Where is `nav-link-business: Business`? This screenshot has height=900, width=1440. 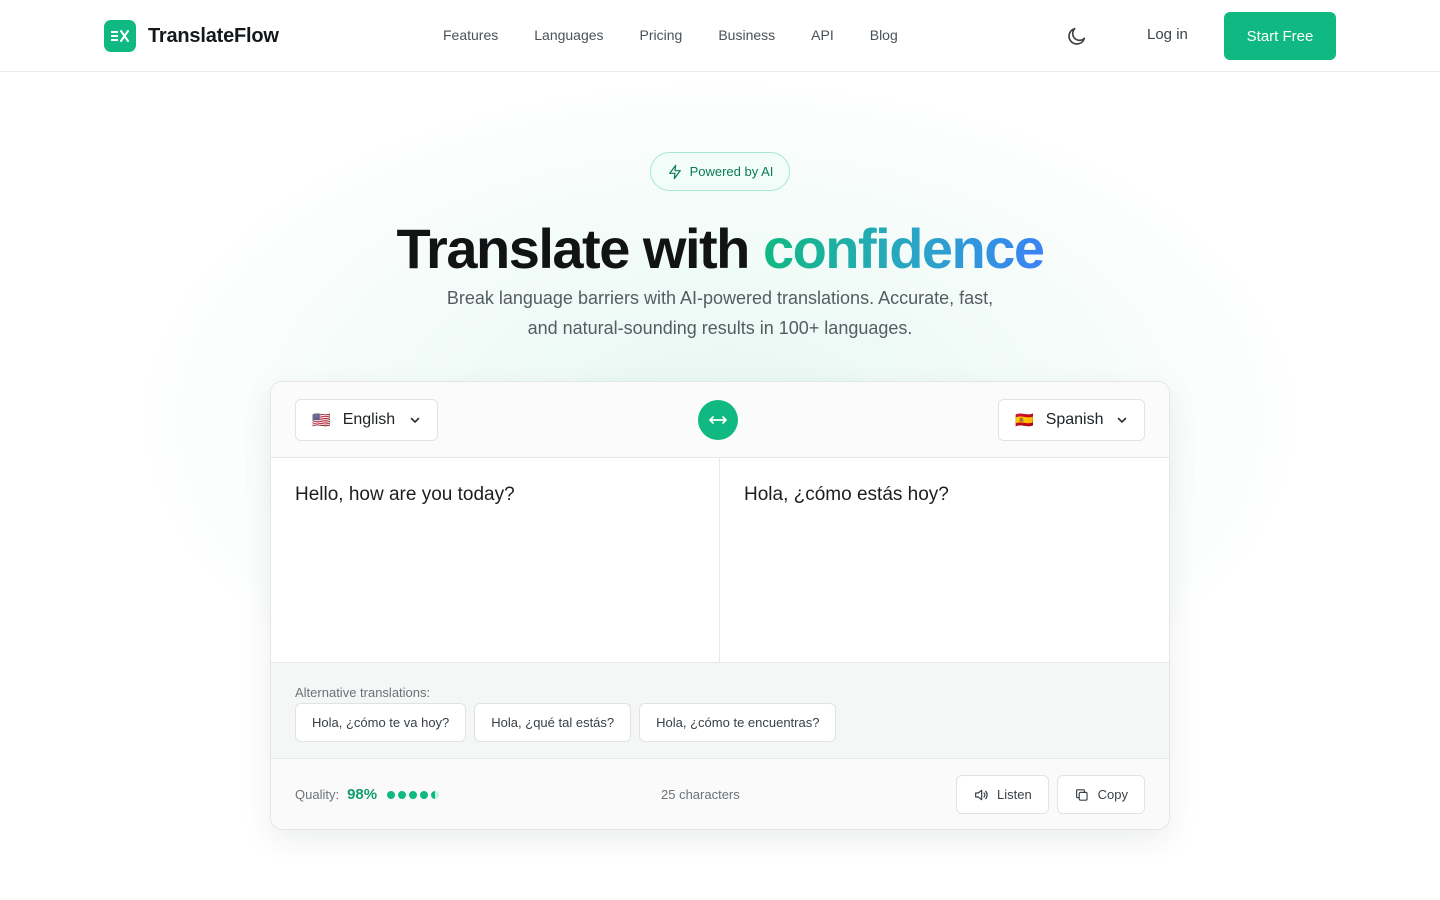 nav-link-business: Business is located at coordinates (746, 35).